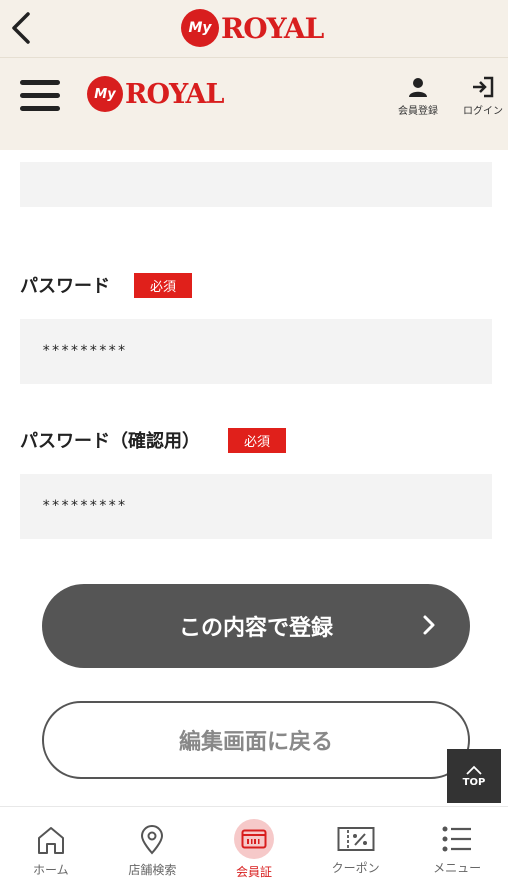 This screenshot has height=882, width=508. I want to click on scroll-to-top-label: TOP, so click(474, 782).